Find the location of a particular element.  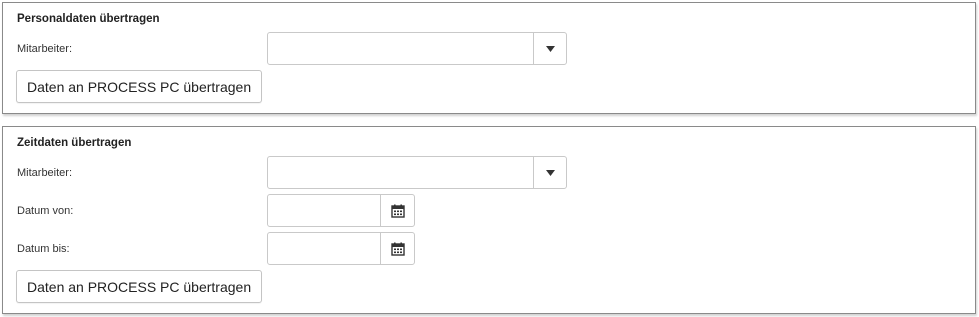

zeitdaten-title: Zeitdaten übertragen is located at coordinates (74, 143).